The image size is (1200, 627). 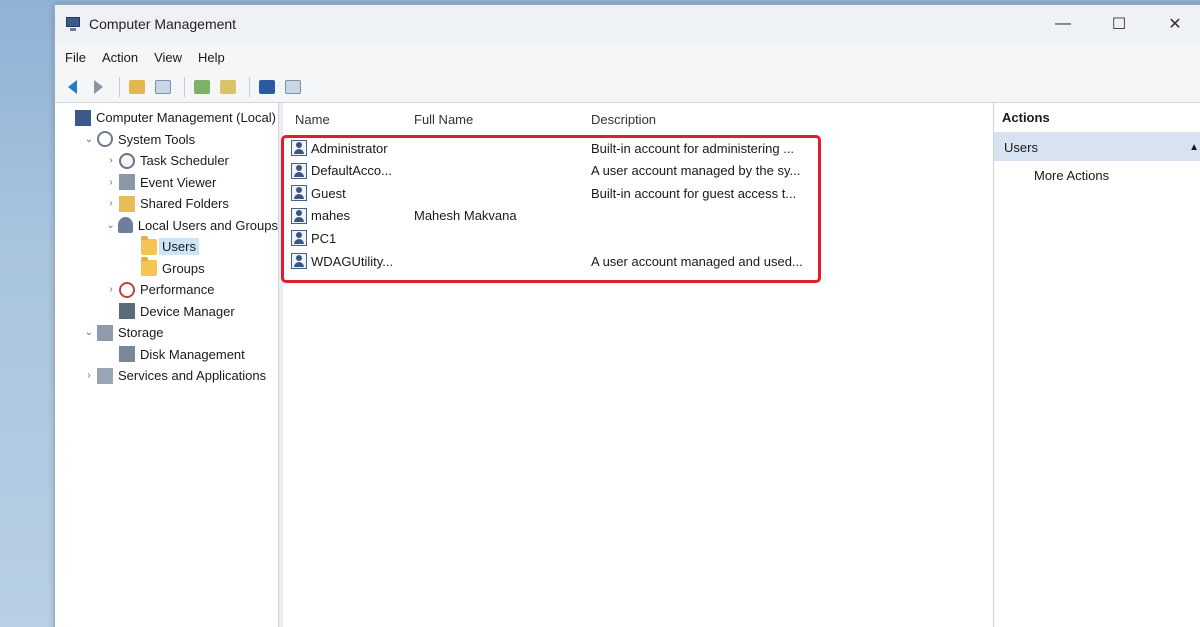 What do you see at coordinates (349, 148) in the screenshot?
I see `user-row-name: Administrator` at bounding box center [349, 148].